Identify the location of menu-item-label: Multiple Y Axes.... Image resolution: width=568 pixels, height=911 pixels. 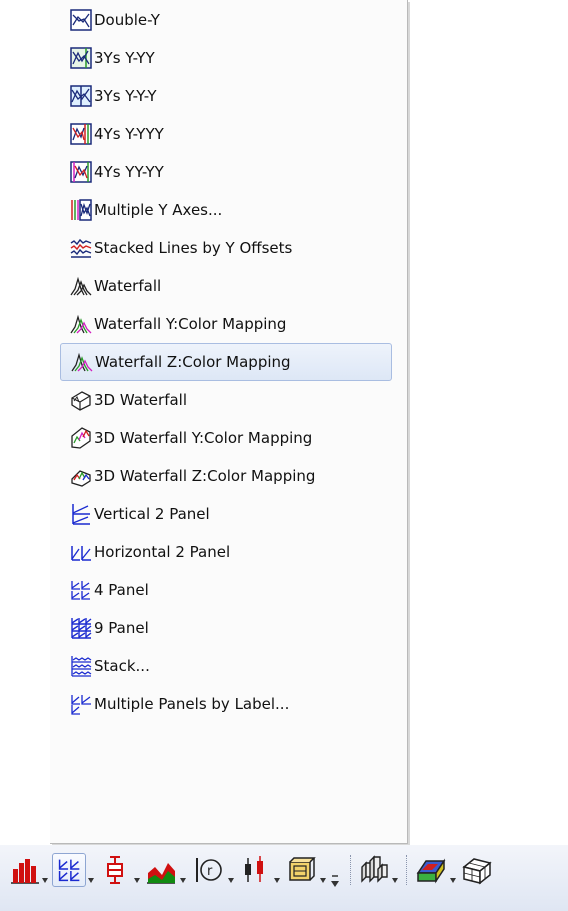
(158, 210).